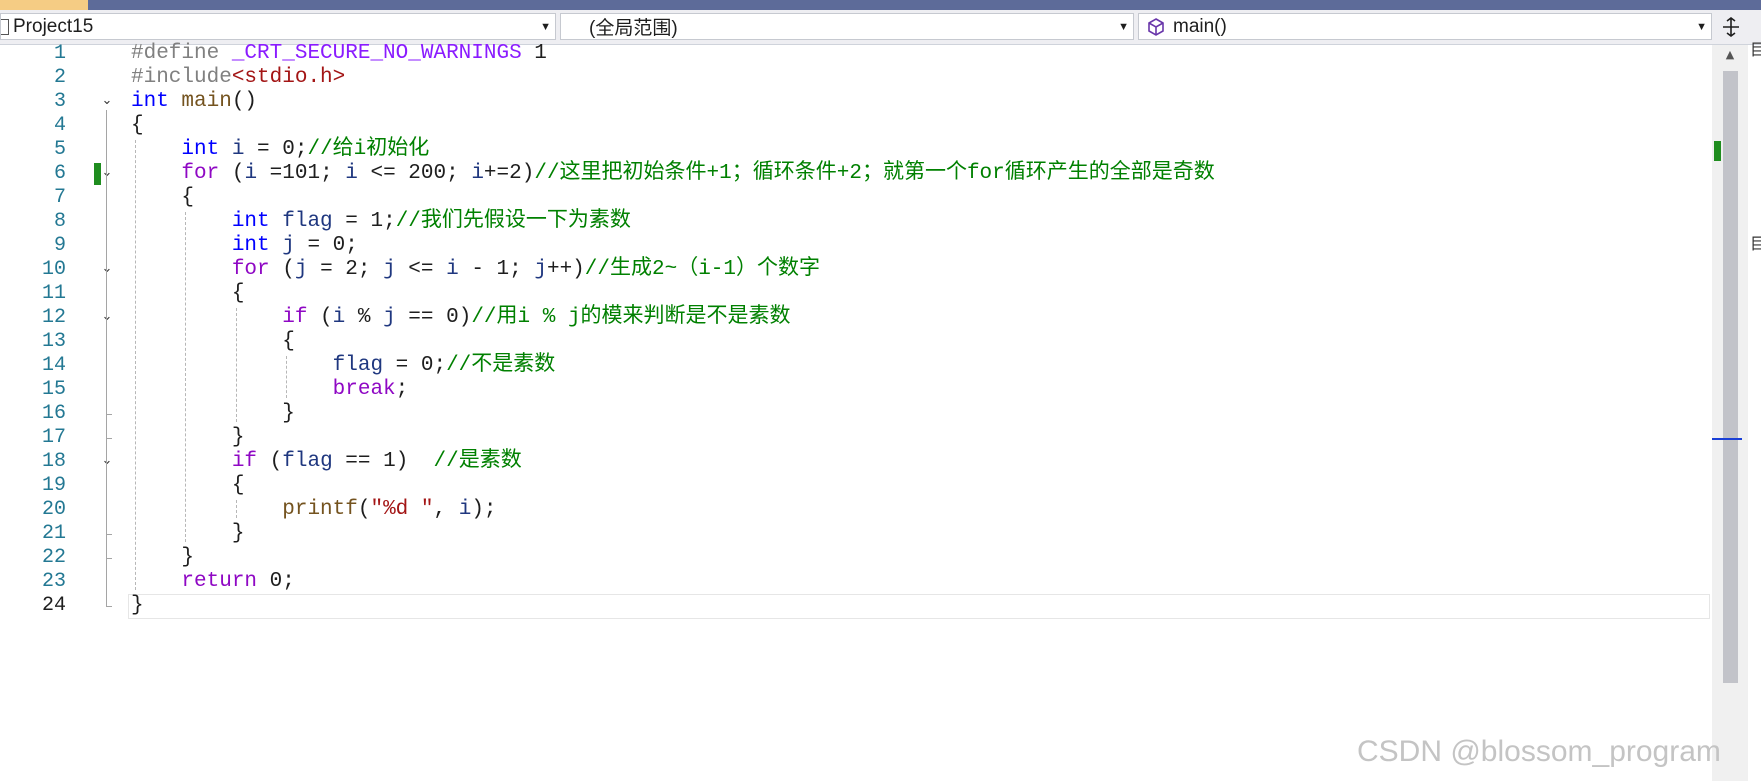 Image resolution: width=1761 pixels, height=781 pixels. Describe the element at coordinates (59, 245) in the screenshot. I see `line-number: 9` at that location.